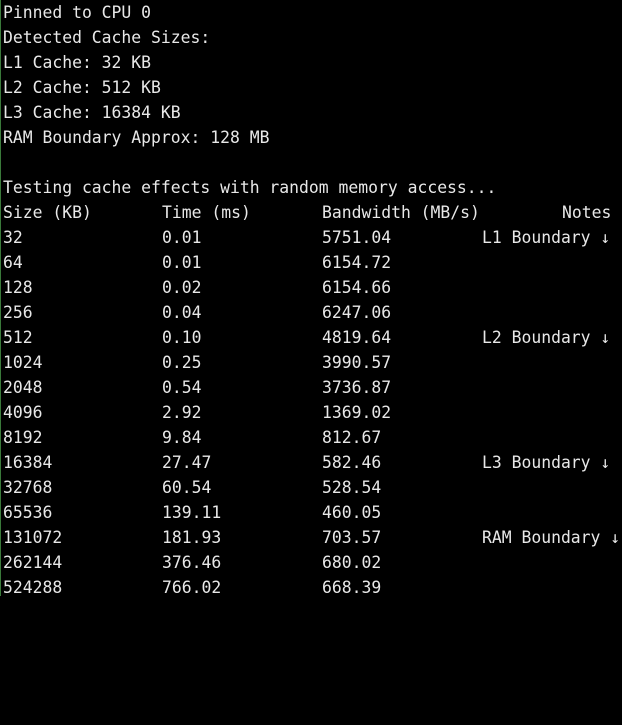 This screenshot has height=725, width=622. I want to click on cell-bandwidth: 582.46, so click(352, 462).